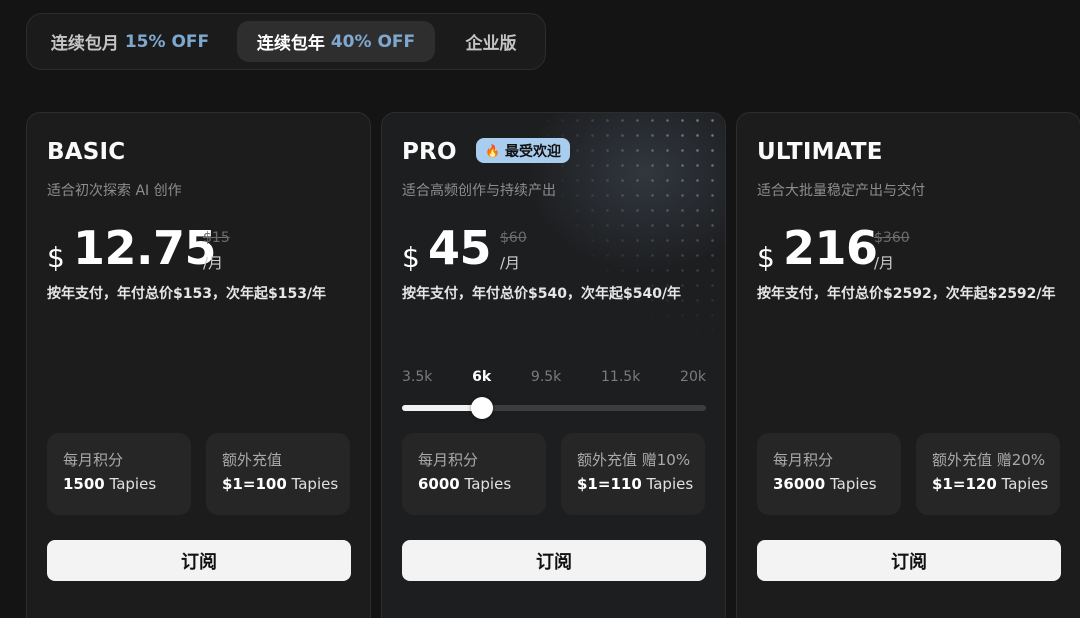  I want to click on credits-amount: 1500, so click(84, 484).